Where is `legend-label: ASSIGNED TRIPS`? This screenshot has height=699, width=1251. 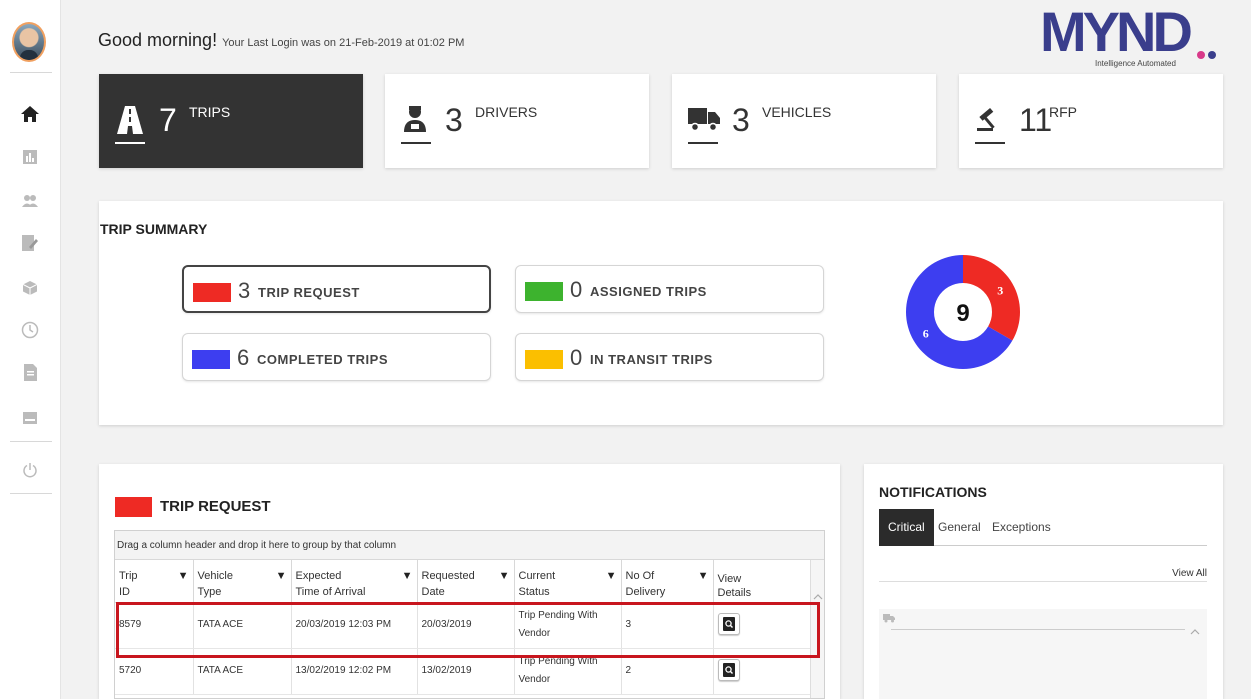
legend-label: ASSIGNED TRIPS is located at coordinates (648, 291).